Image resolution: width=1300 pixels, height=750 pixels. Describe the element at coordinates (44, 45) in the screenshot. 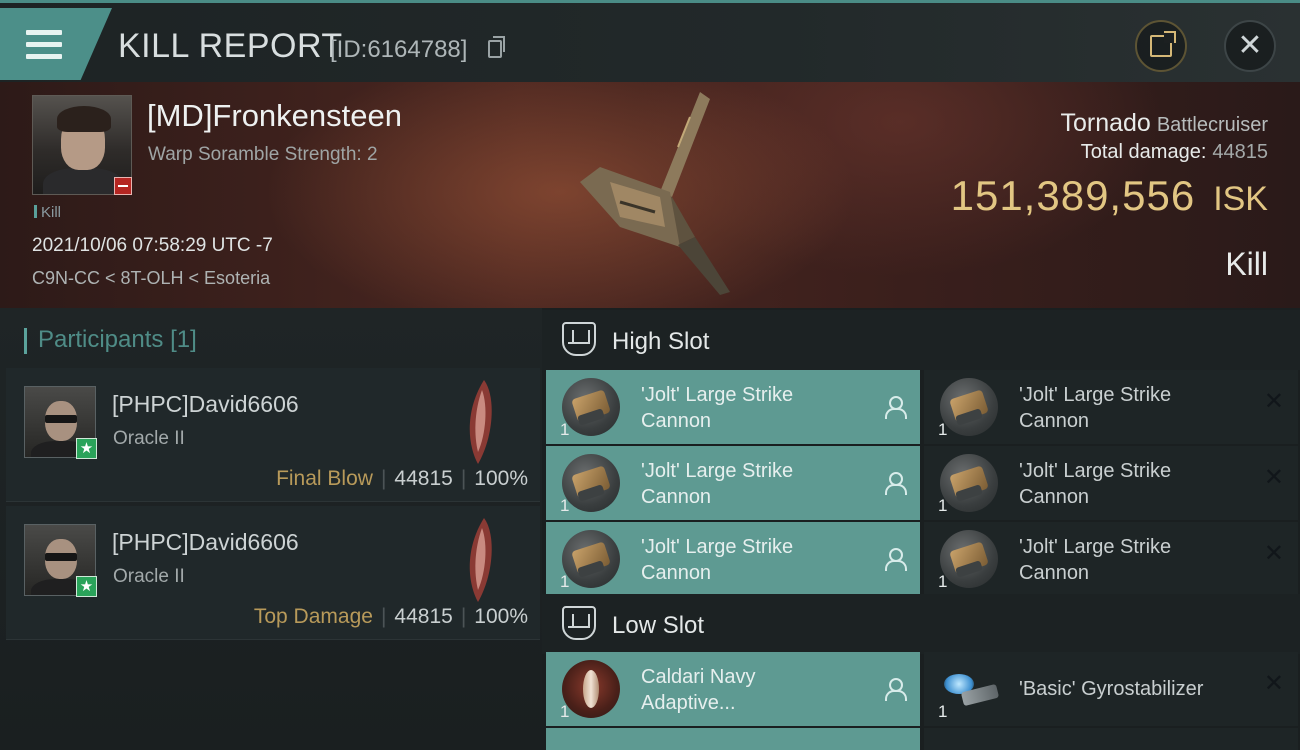

I see `hamburger-menu-icon` at that location.